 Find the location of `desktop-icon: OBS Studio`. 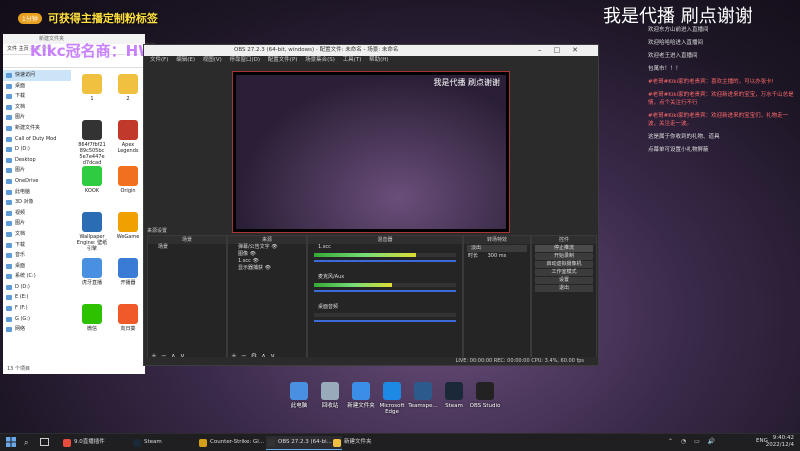

desktop-icon: OBS Studio is located at coordinates (485, 395).